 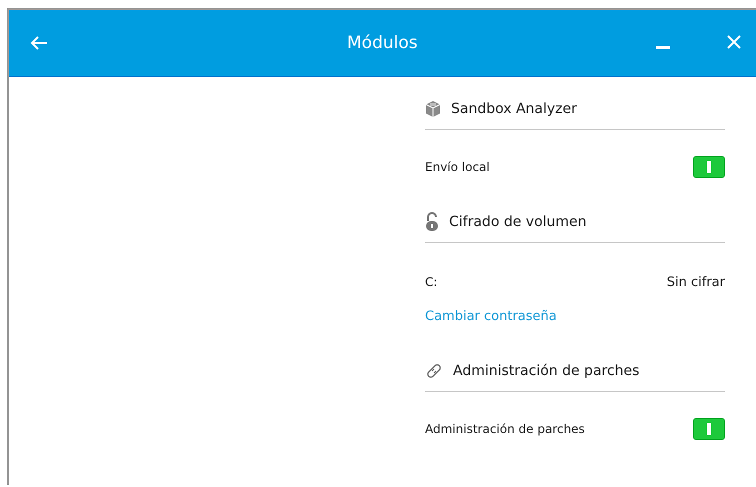 I want to click on padlock-icon, so click(x=432, y=222).